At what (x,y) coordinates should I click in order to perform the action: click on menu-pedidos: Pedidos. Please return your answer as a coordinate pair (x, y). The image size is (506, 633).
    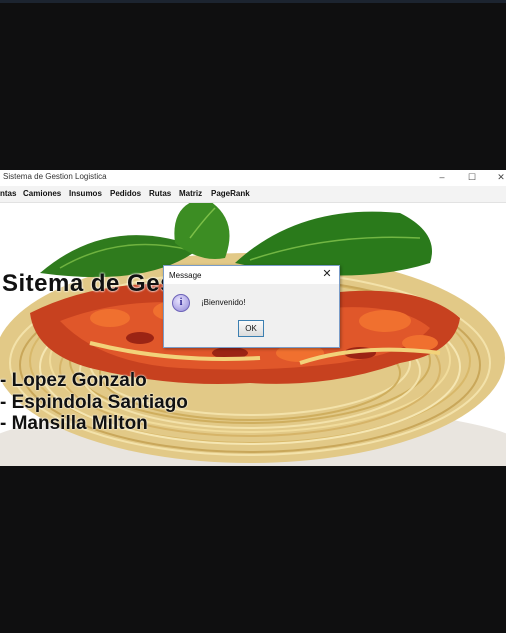
    Looking at the image, I should click on (125, 193).